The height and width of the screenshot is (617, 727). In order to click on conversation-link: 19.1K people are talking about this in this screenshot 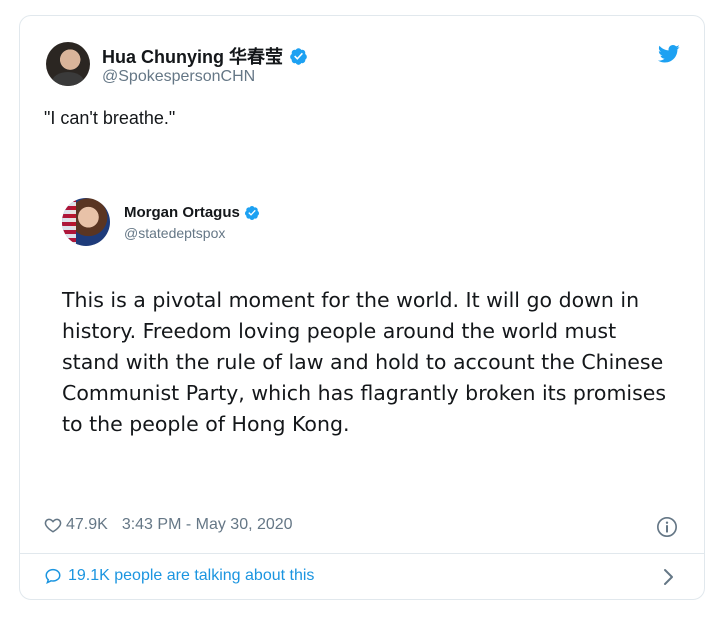, I will do `click(179, 576)`.